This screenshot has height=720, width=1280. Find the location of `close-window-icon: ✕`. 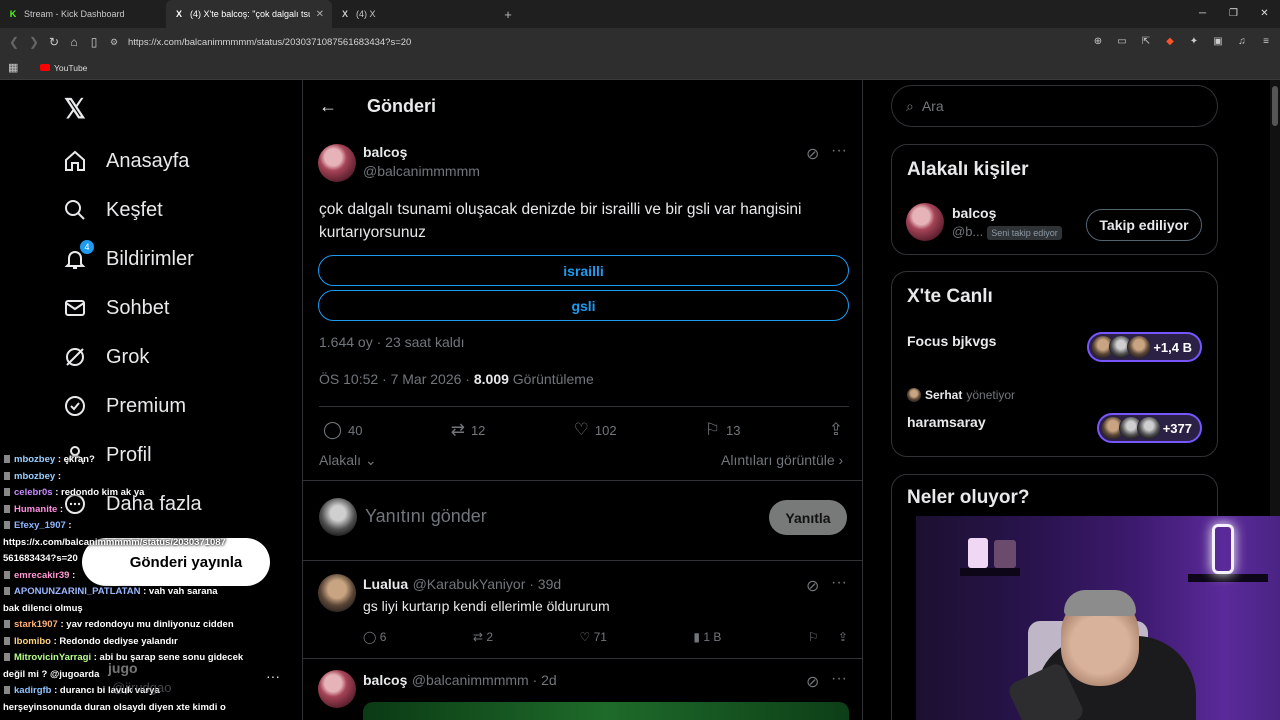

close-window-icon: ✕ is located at coordinates (1264, 14).